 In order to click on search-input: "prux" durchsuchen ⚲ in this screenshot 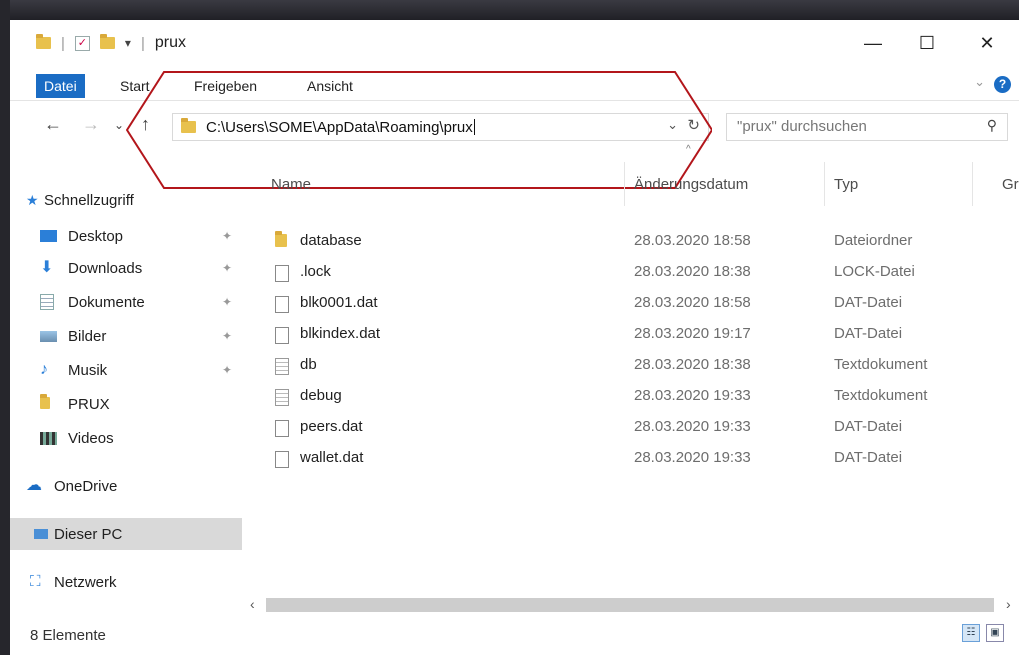, I will do `click(867, 127)`.